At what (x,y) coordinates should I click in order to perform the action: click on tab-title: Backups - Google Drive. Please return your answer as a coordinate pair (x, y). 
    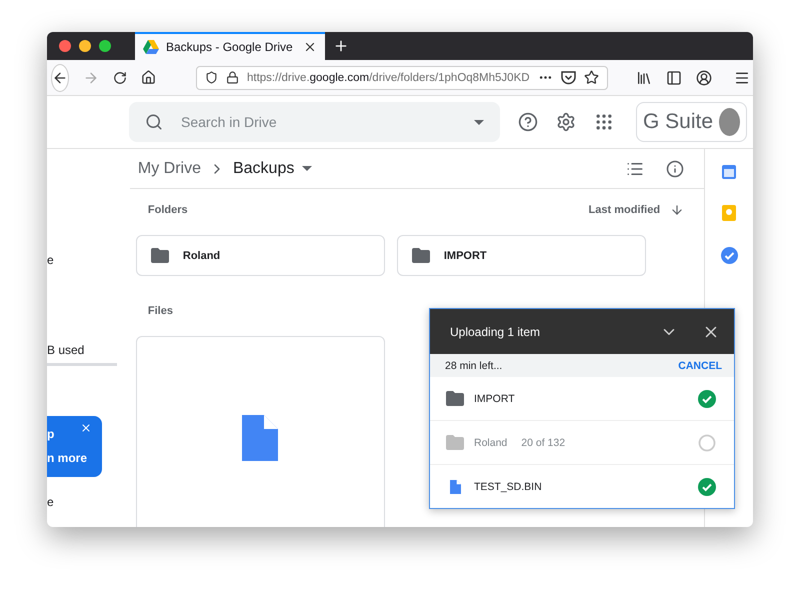
    Looking at the image, I should click on (230, 47).